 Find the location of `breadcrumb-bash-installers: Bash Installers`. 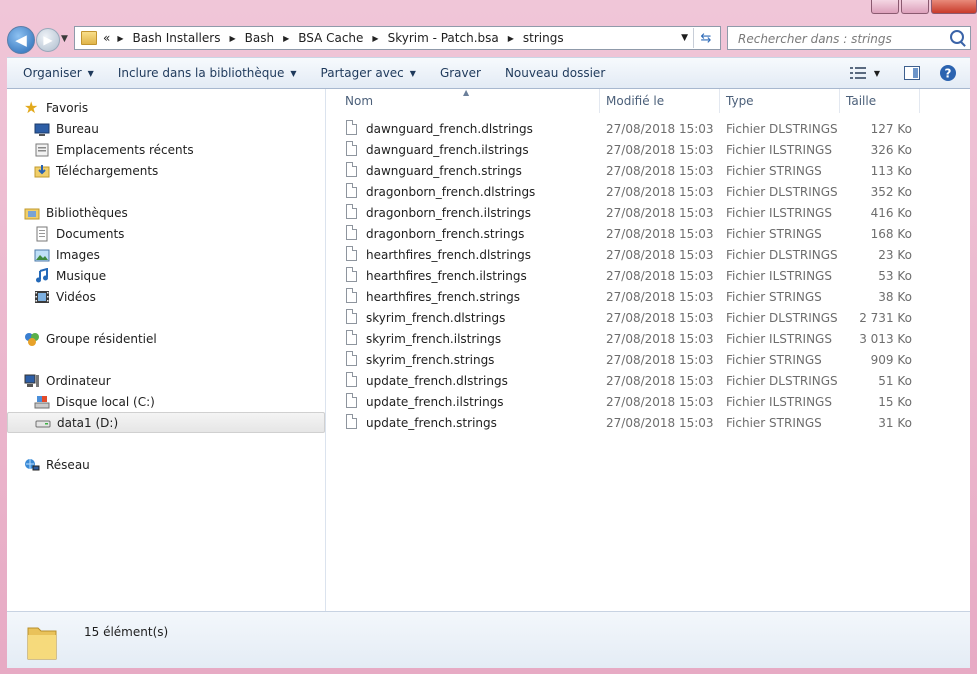

breadcrumb-bash-installers: Bash Installers is located at coordinates (177, 38).